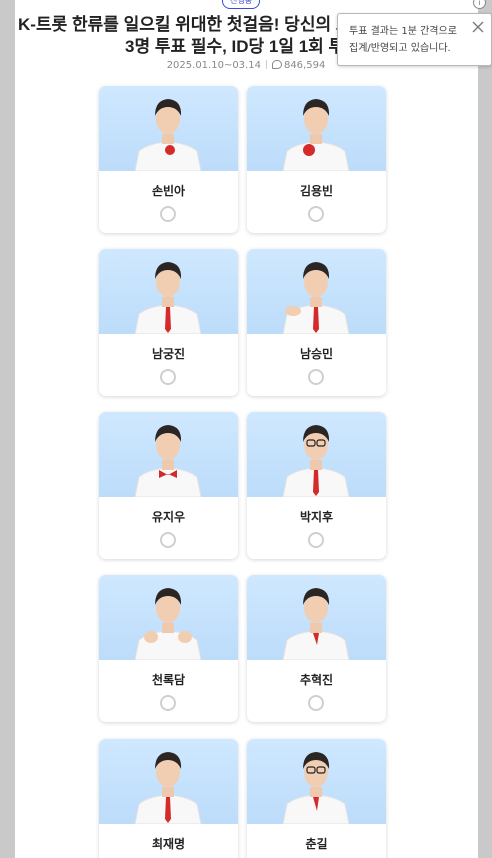 This screenshot has height=858, width=492. I want to click on candidate-card: 남궁진, so click(168, 322).